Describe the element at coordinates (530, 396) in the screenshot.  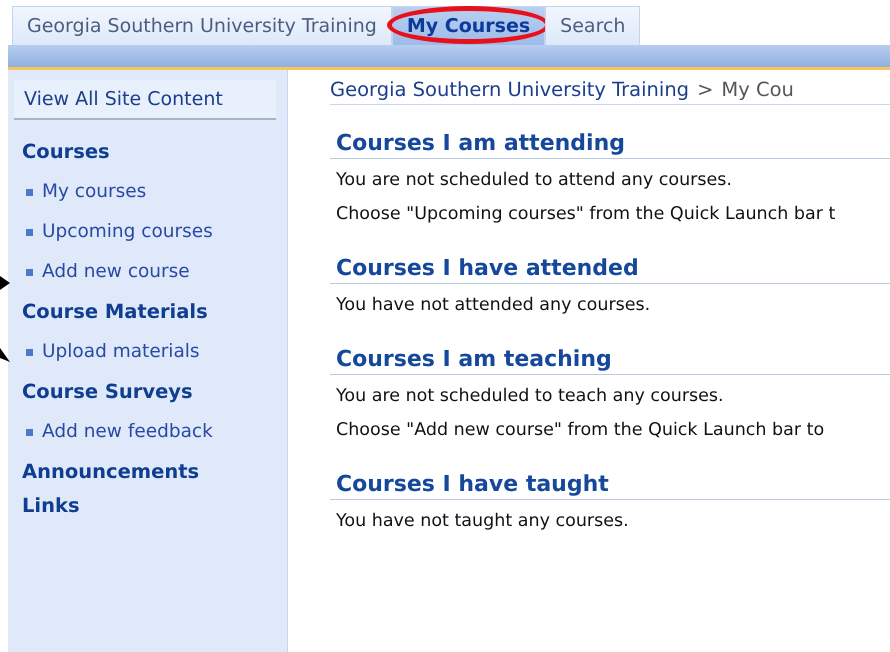
I see `message-text: You are not scheduled to teach any courses.` at that location.